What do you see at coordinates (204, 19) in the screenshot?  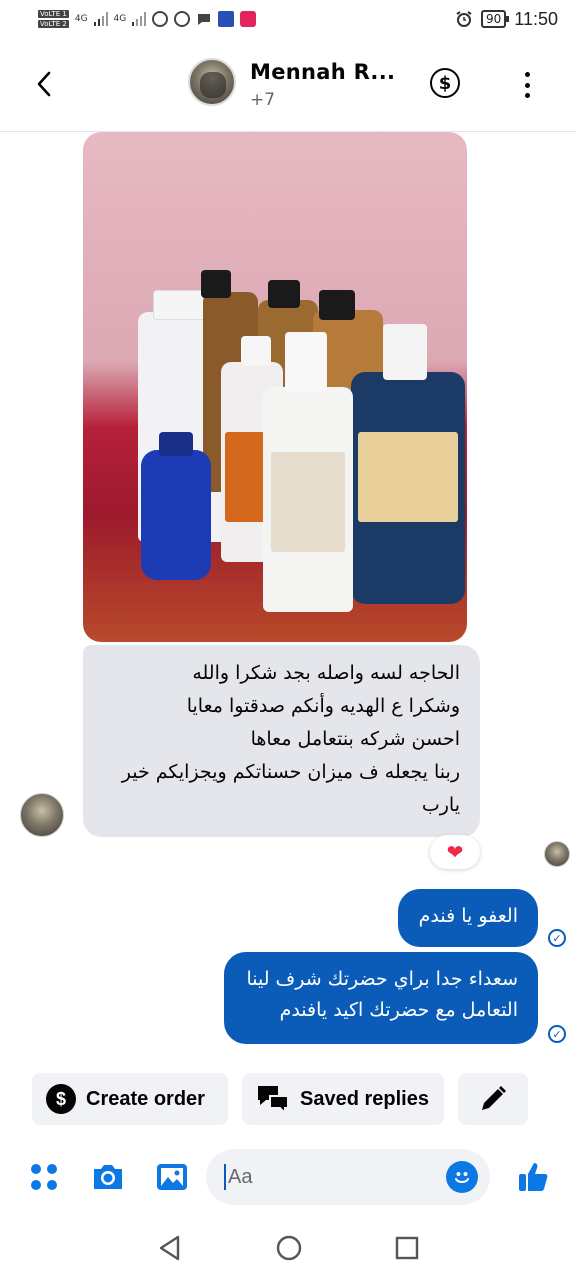 I see `messenger-notification-icon` at bounding box center [204, 19].